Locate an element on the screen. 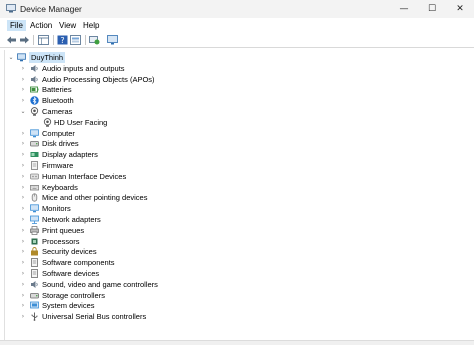 The height and width of the screenshot is (345, 474). tree-category-label: Disk drives is located at coordinates (60, 144).